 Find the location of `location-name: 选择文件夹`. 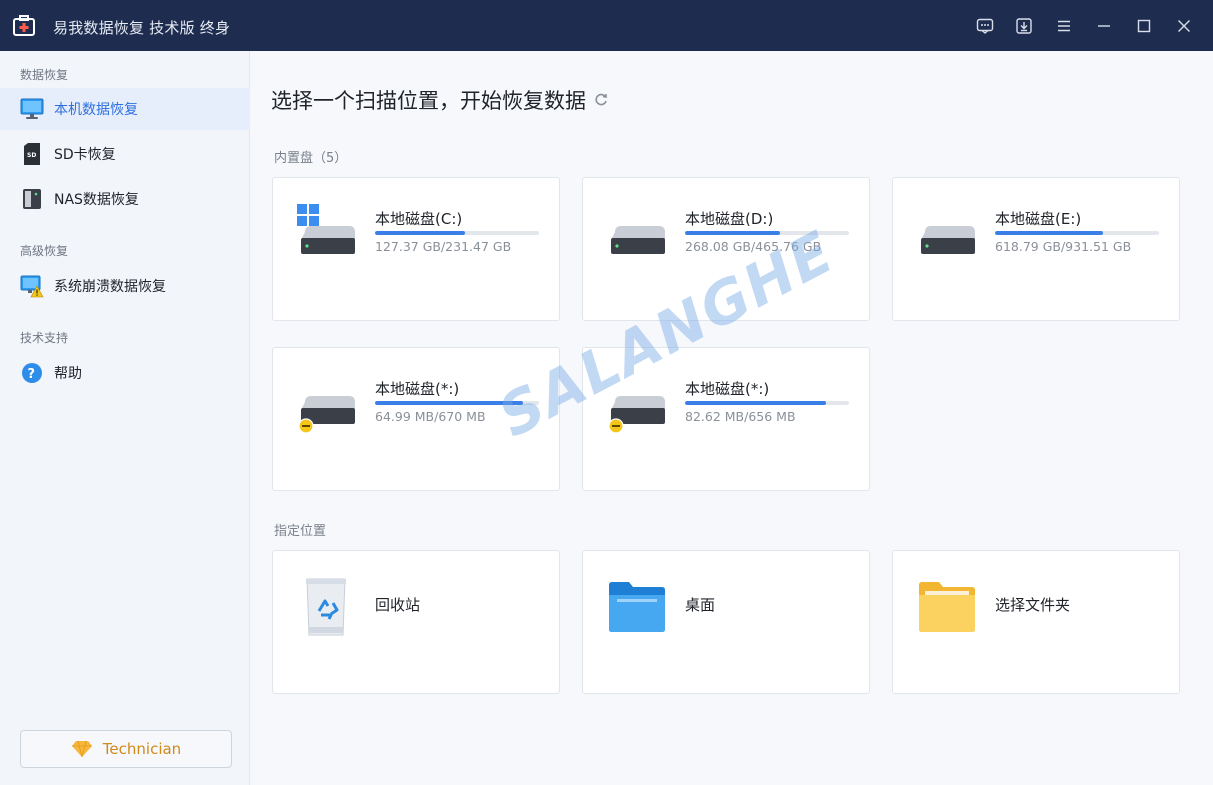

location-name: 选择文件夹 is located at coordinates (1033, 605).